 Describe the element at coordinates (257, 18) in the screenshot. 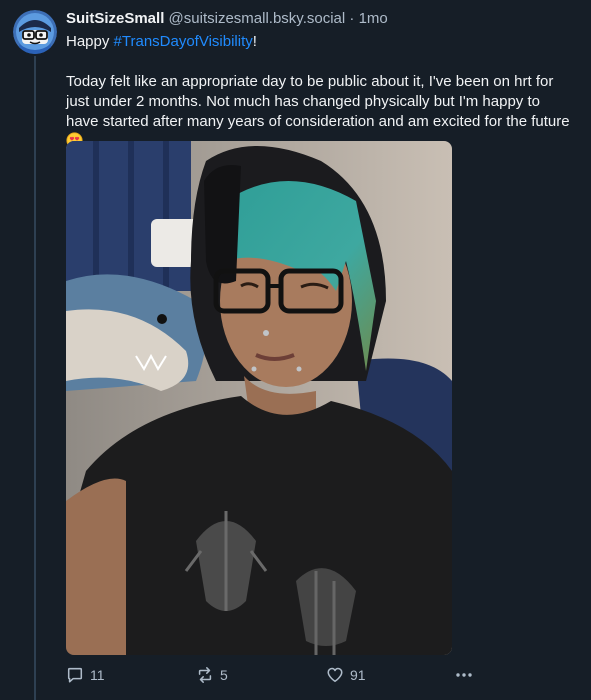

I see `author-handle: @suitsizesmall.bsky.social` at that location.